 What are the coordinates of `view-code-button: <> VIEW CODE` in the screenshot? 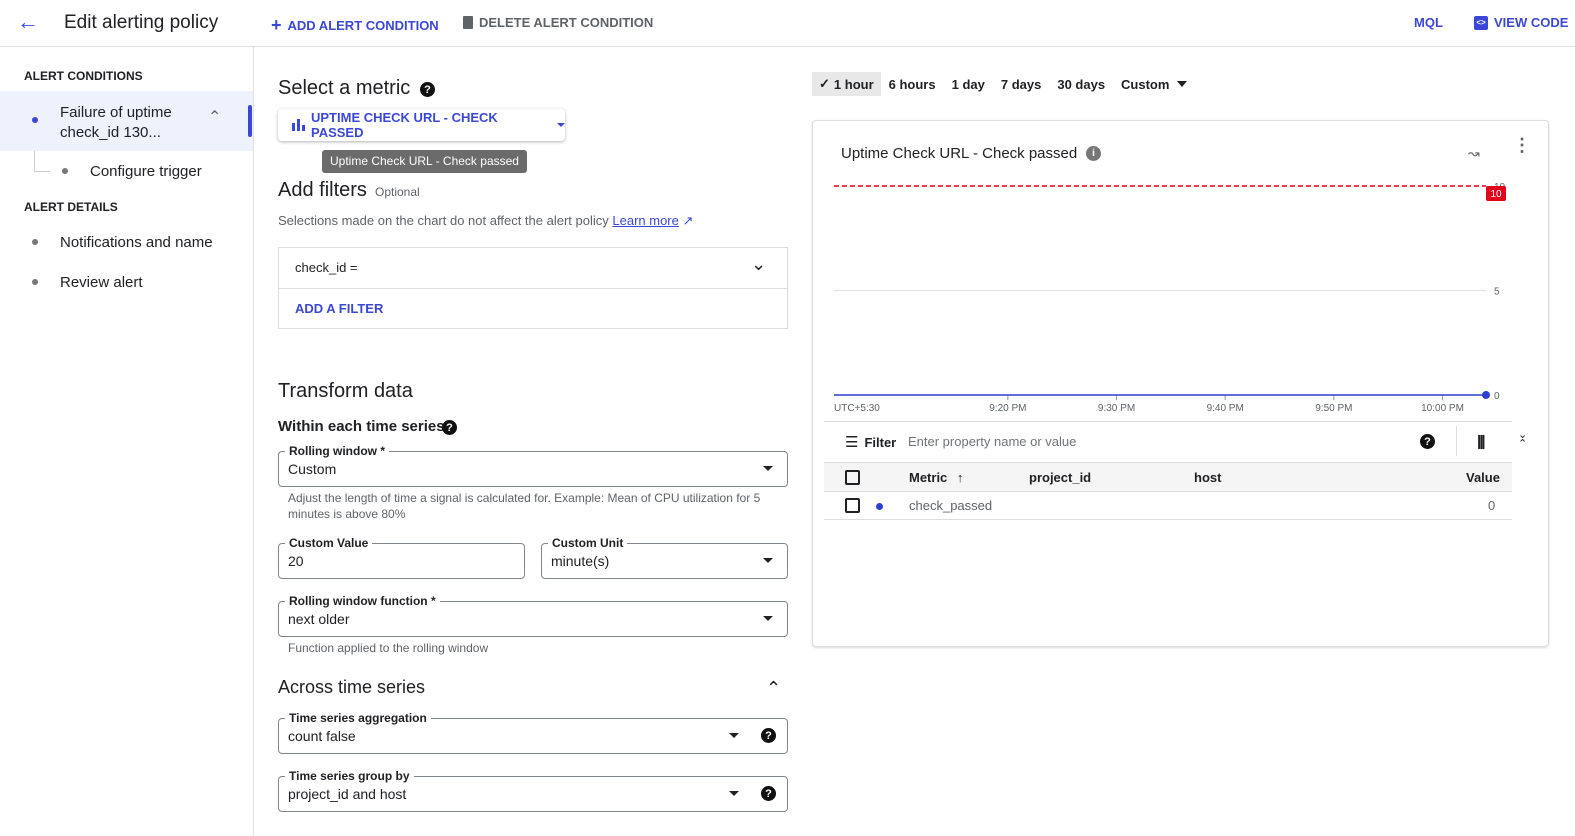 It's located at (1521, 22).